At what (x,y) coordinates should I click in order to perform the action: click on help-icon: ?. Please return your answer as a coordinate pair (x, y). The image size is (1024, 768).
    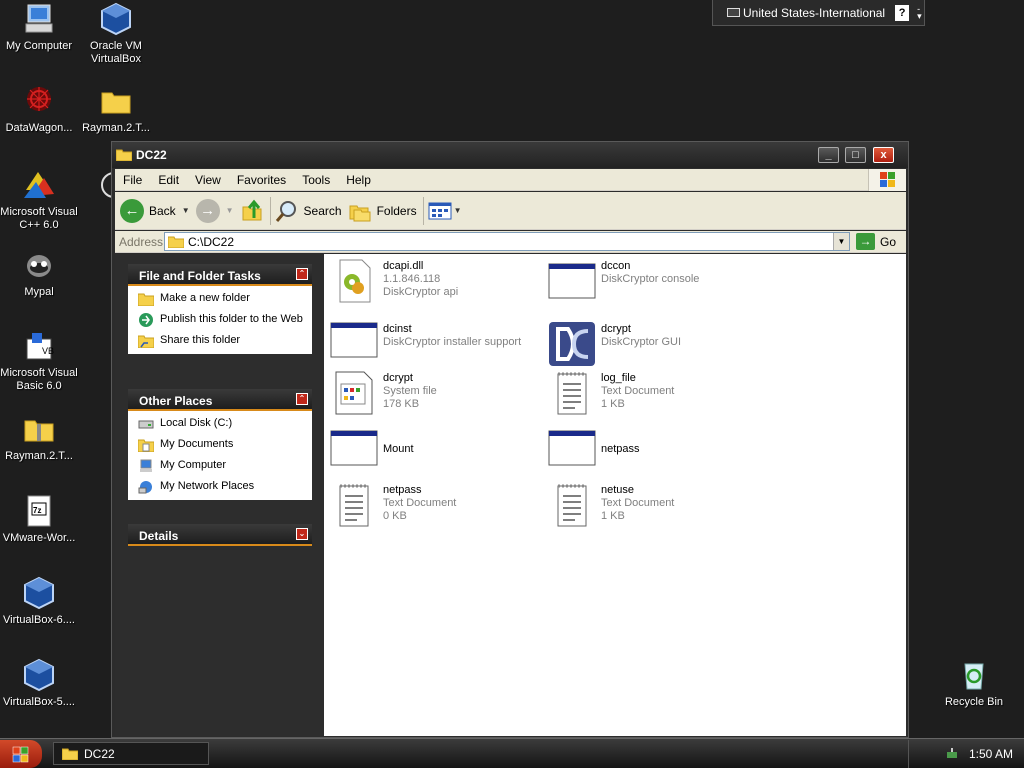
    Looking at the image, I should click on (902, 12).